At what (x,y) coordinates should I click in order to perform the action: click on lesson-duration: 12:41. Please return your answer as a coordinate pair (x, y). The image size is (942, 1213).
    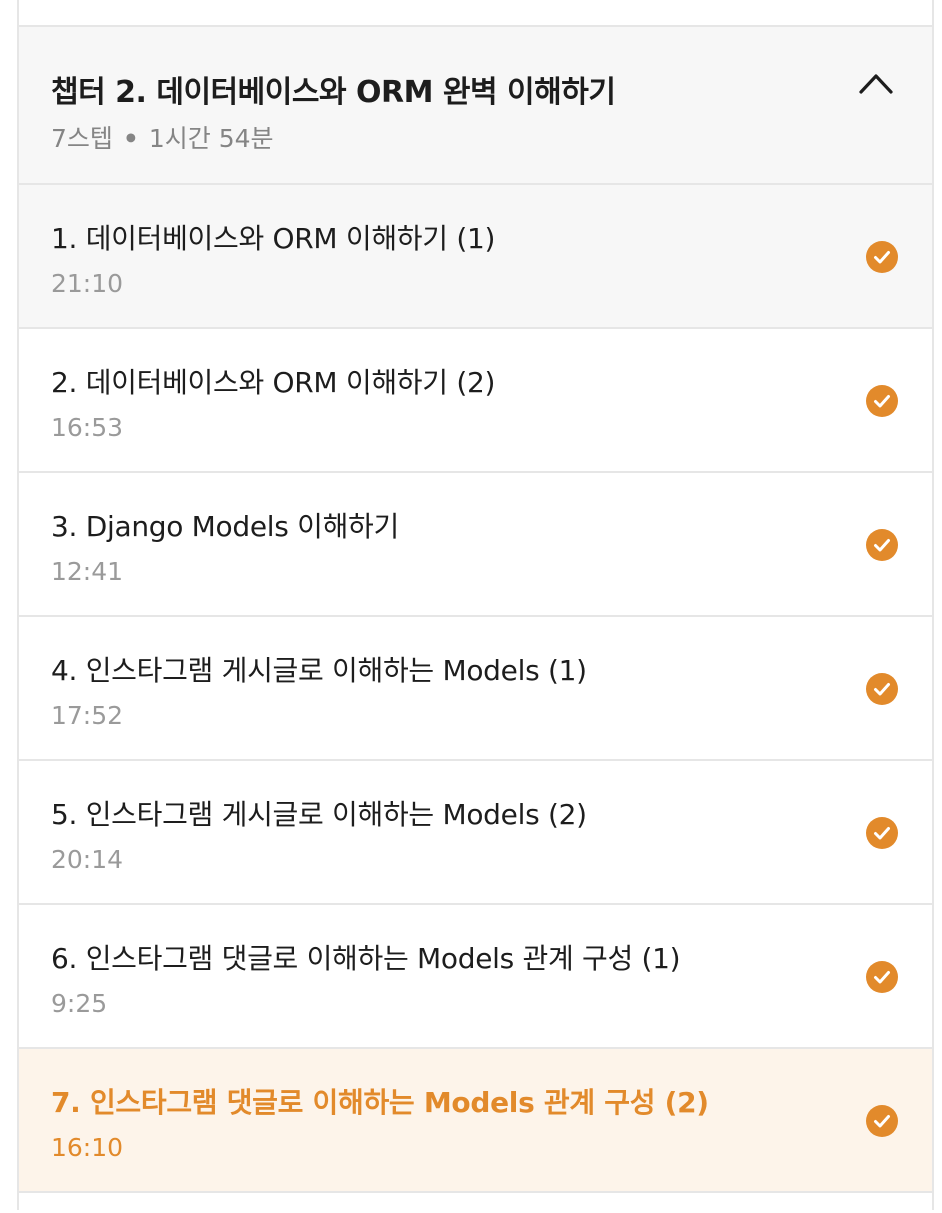
    Looking at the image, I should click on (87, 571).